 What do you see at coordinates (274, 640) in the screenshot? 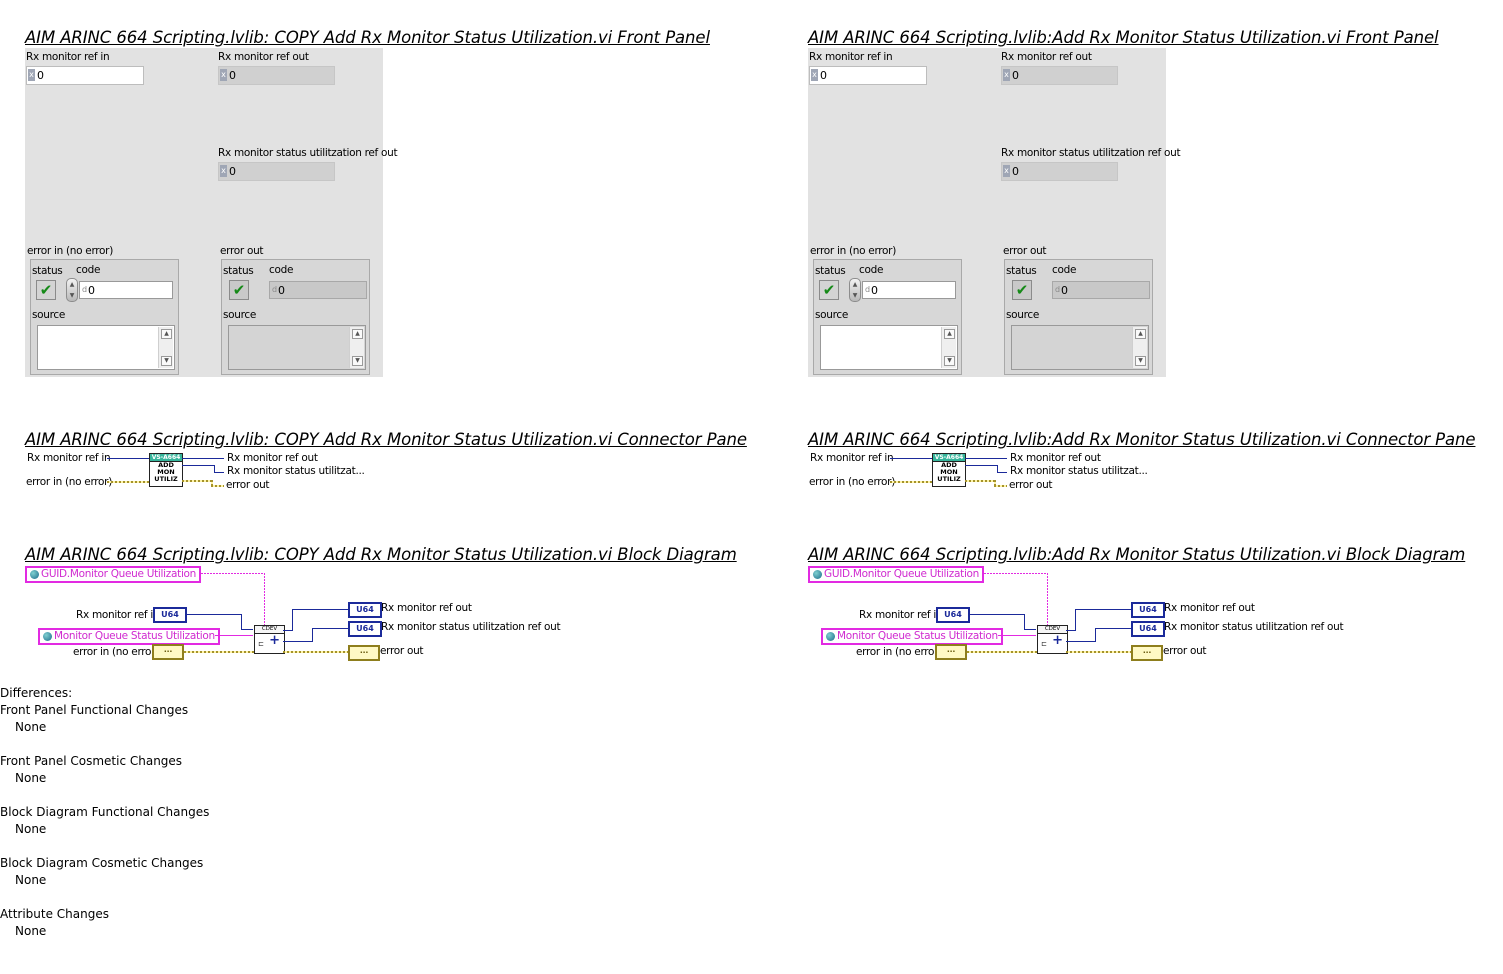
I see `plus-icon: +` at bounding box center [274, 640].